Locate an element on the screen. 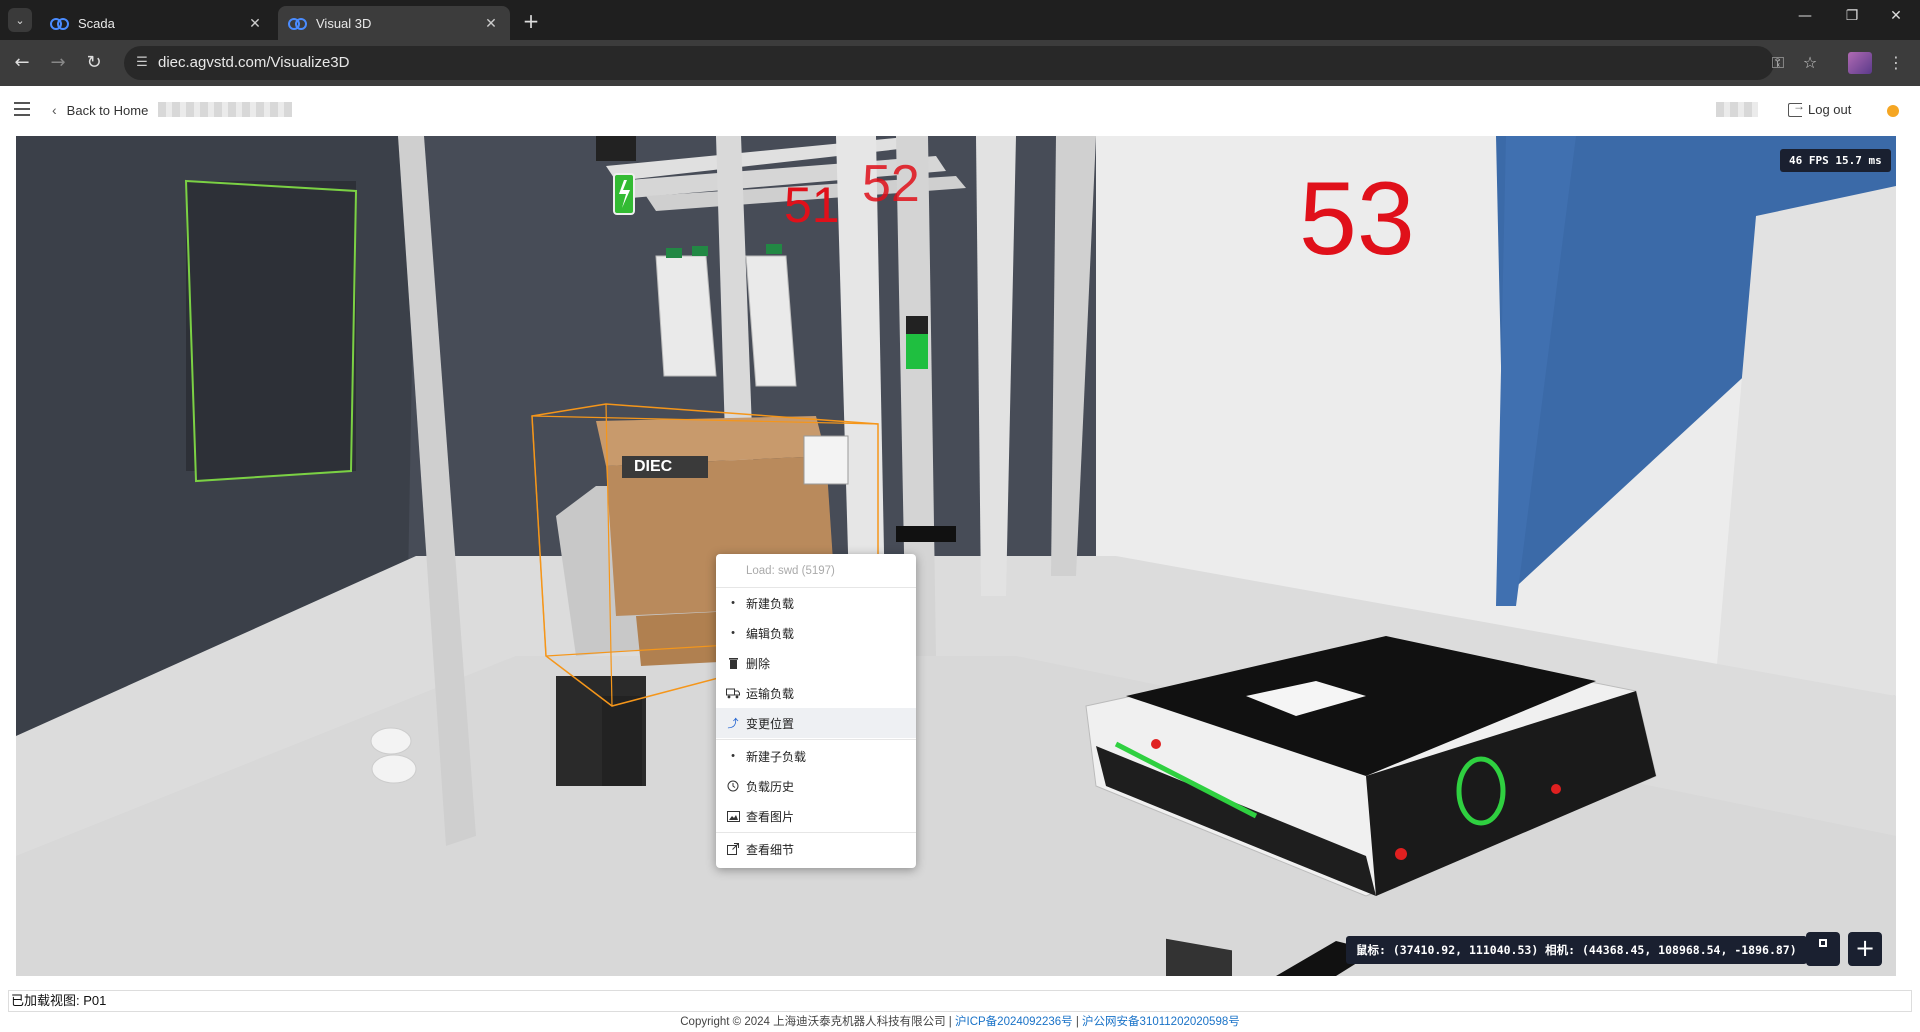 This screenshot has height=1032, width=1920. menu-item-label: 新建子负载 is located at coordinates (776, 756).